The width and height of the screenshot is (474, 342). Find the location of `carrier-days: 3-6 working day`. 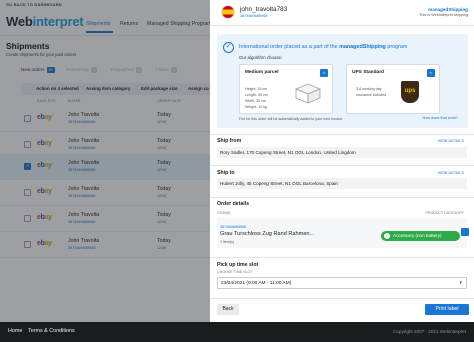

carrier-days: 3-6 working day is located at coordinates (369, 89).